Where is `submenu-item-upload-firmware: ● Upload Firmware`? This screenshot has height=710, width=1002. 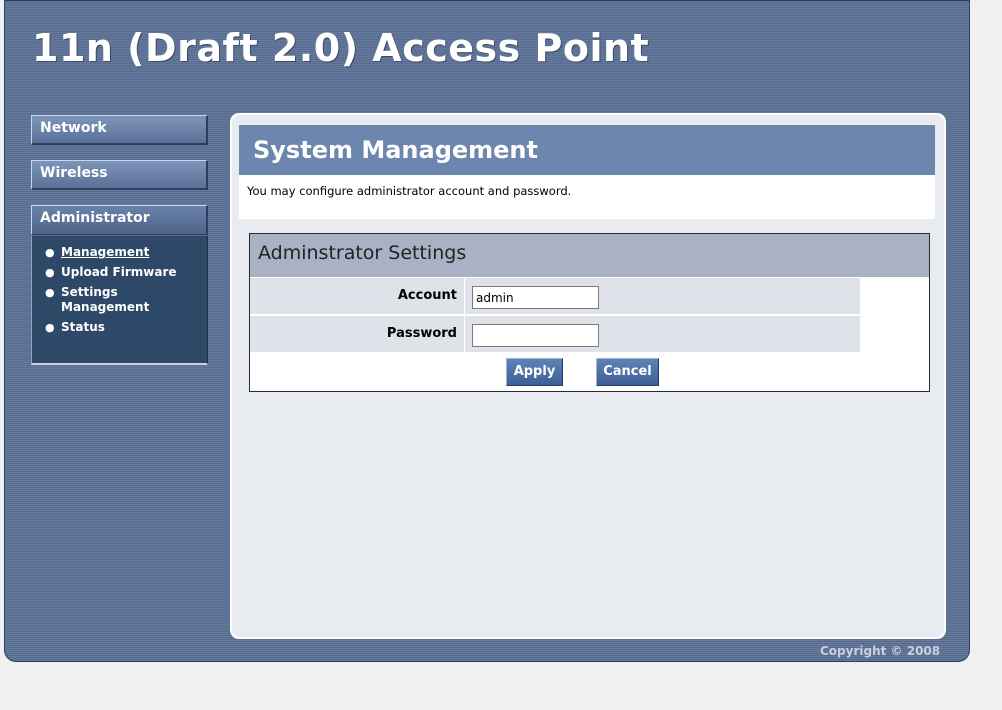 submenu-item-upload-firmware: ● Upload Firmware is located at coordinates (119, 272).